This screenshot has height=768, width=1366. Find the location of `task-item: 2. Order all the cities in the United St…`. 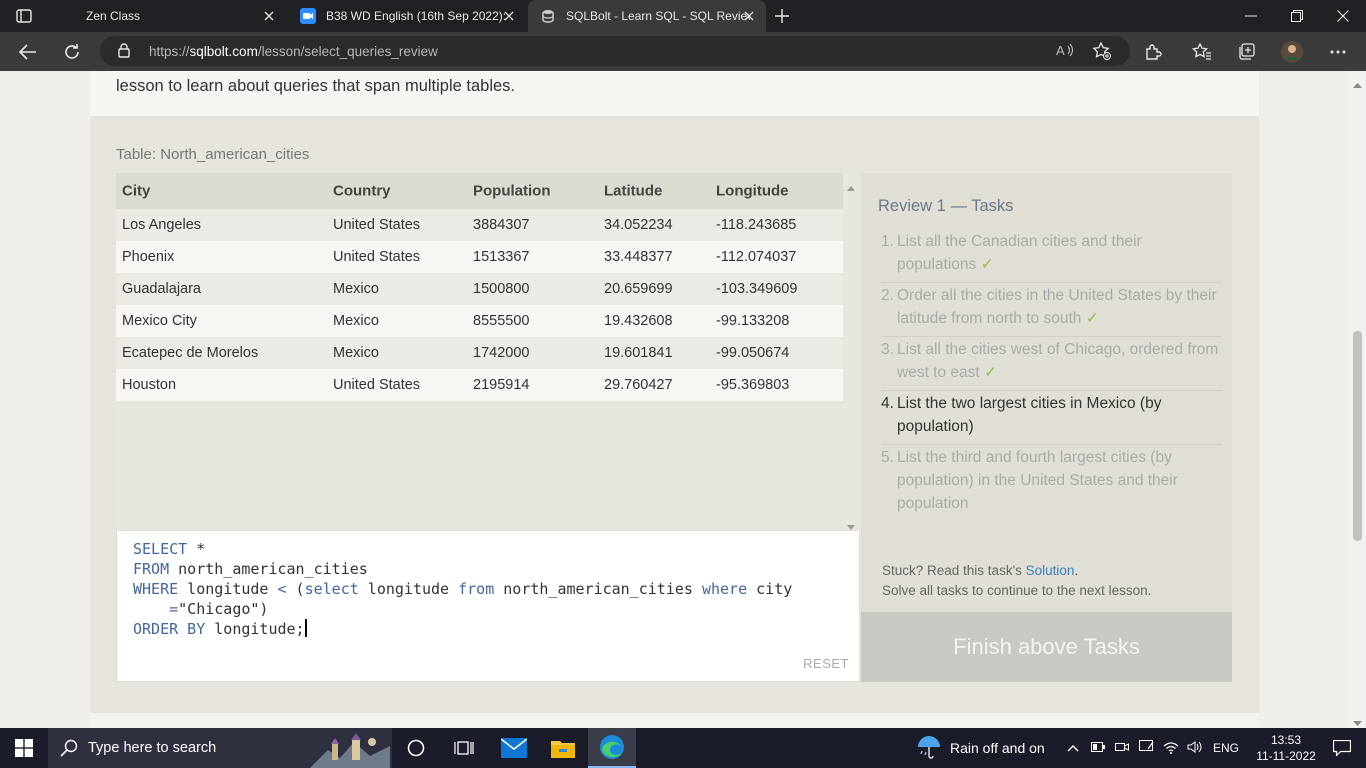

task-item: 2. Order all the cities in the United St… is located at coordinates (1051, 310).